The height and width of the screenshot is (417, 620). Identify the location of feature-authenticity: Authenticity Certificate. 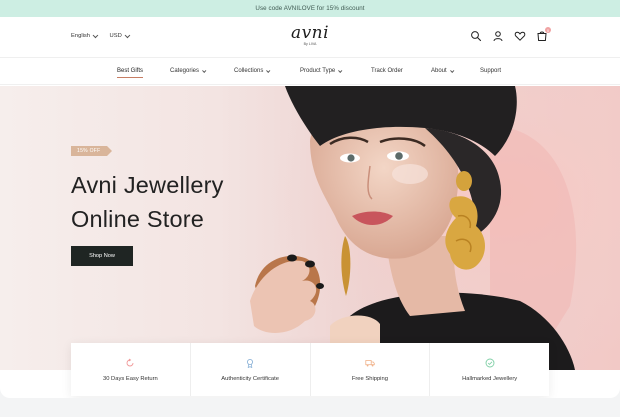
(251, 369).